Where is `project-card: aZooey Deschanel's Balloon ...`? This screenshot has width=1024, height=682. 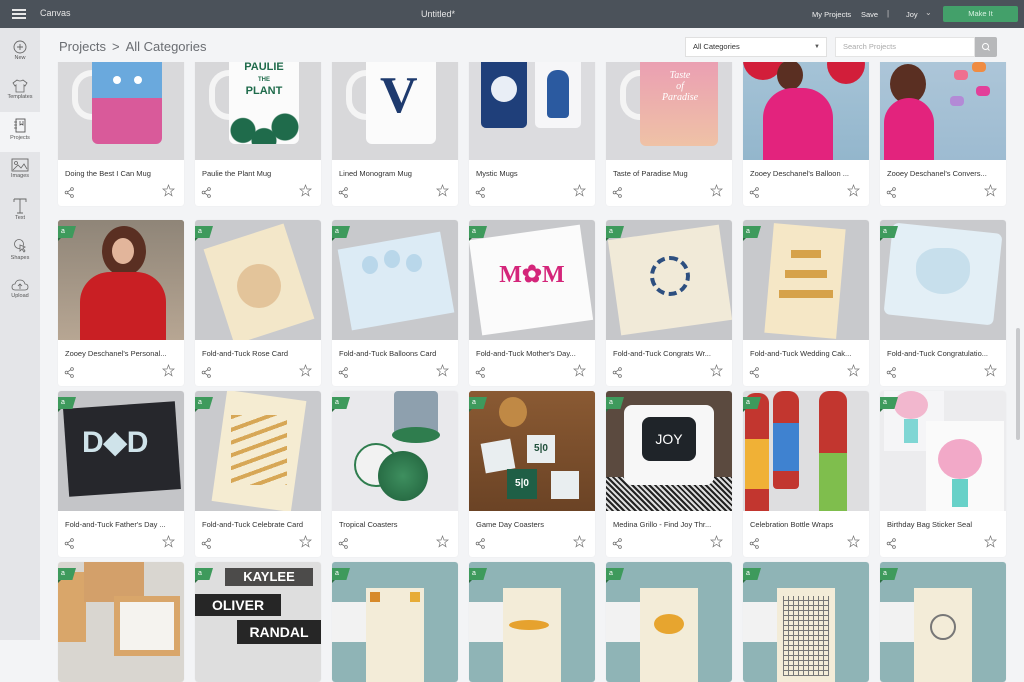
project-card: aZooey Deschanel's Balloon ... is located at coordinates (806, 123).